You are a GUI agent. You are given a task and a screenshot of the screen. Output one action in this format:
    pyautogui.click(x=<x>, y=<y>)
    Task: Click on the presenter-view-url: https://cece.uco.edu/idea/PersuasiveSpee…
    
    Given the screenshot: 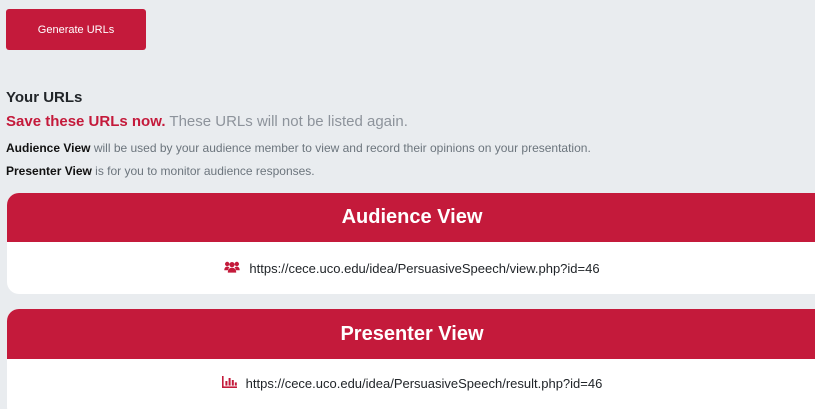 What is the action you would take?
    pyautogui.click(x=424, y=383)
    